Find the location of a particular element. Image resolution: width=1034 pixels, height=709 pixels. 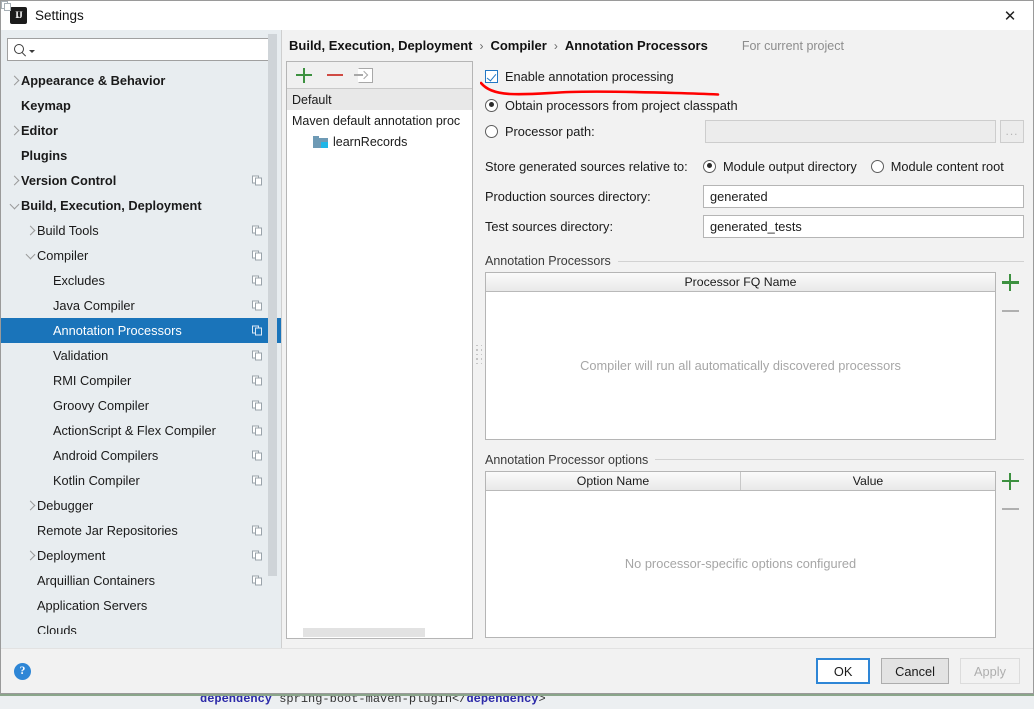

module-content-root-radio is located at coordinates (877, 166).